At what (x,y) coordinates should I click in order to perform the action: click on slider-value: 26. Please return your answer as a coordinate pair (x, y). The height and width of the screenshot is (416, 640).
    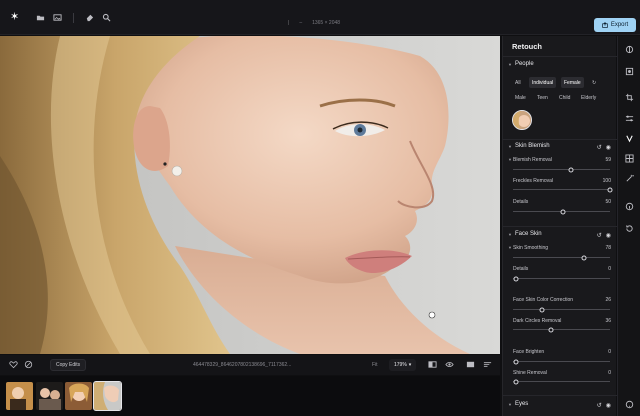
    Looking at the image, I should click on (608, 300).